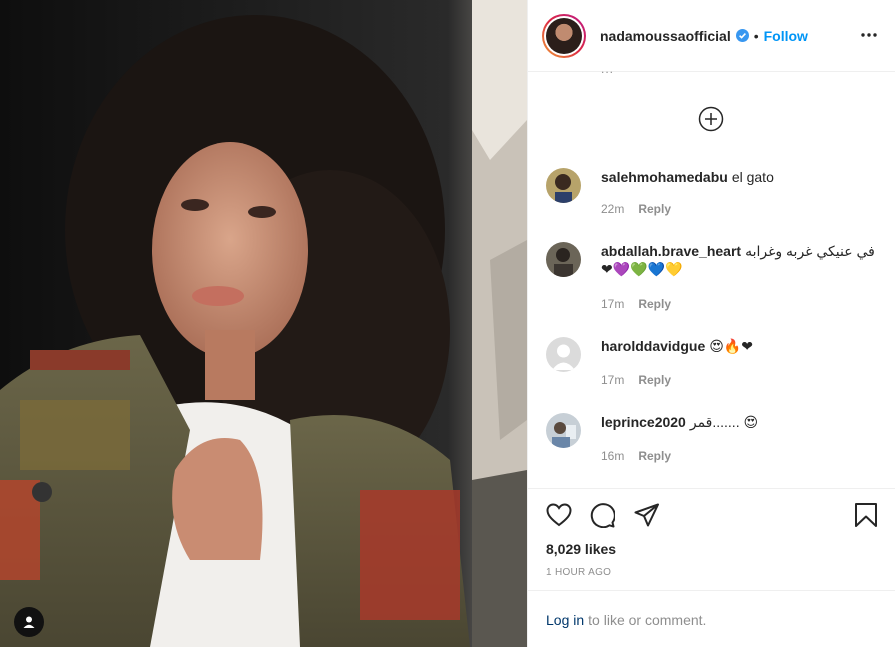 The height and width of the screenshot is (647, 895). I want to click on post-timestamp: 1 HOUR AGO, so click(578, 572).